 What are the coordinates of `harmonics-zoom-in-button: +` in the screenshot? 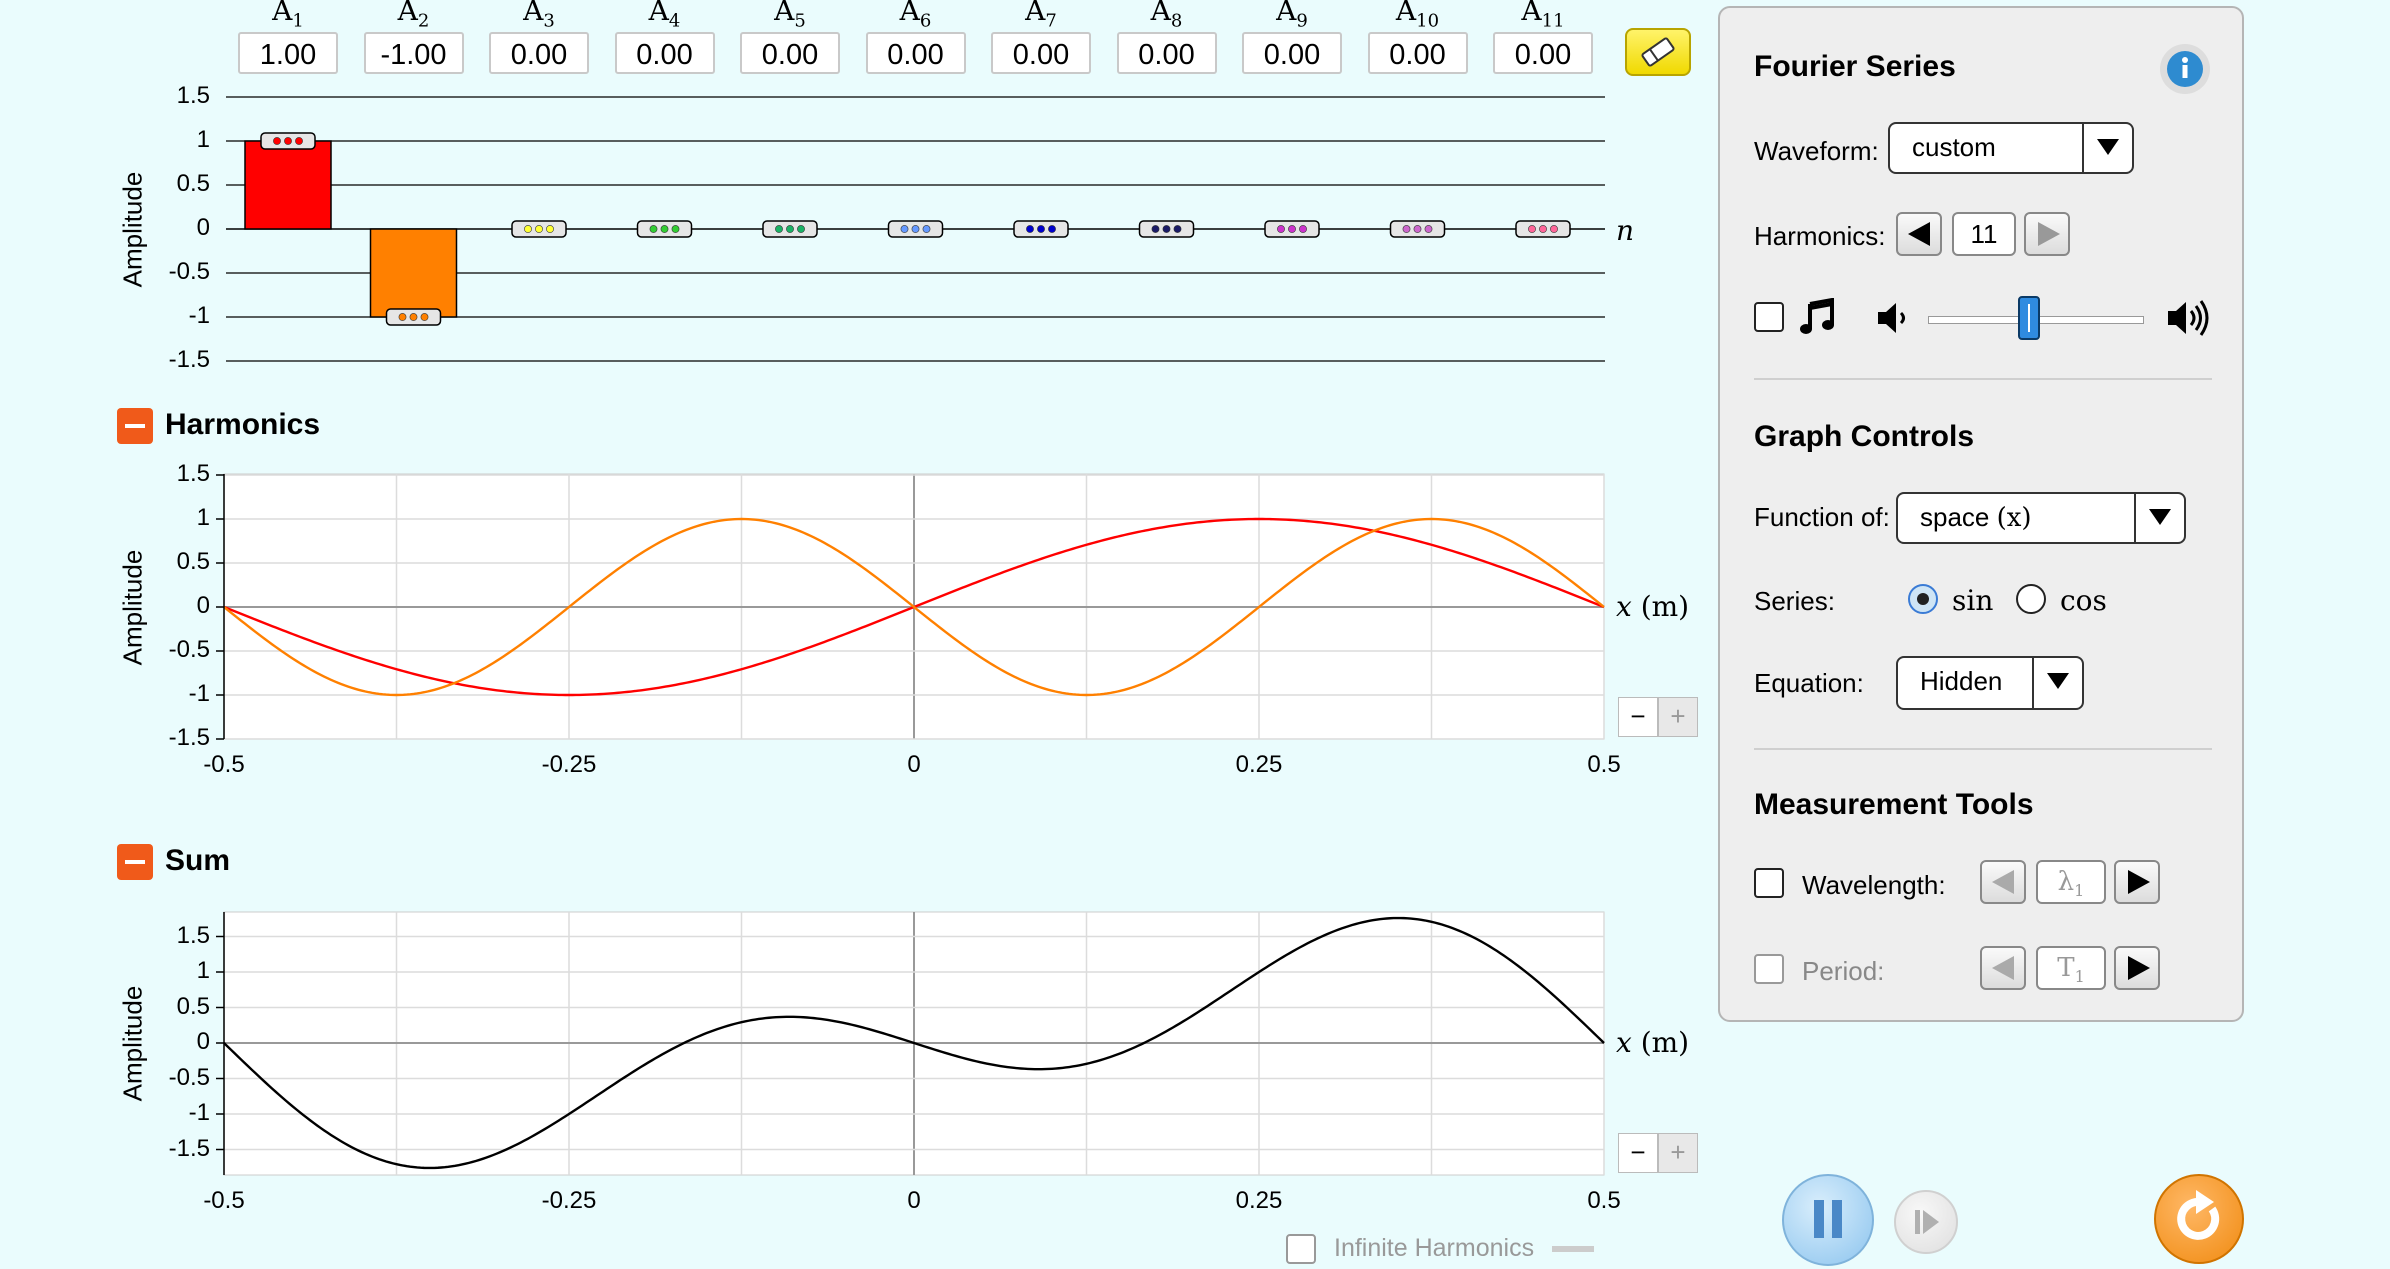 It's located at (1678, 717).